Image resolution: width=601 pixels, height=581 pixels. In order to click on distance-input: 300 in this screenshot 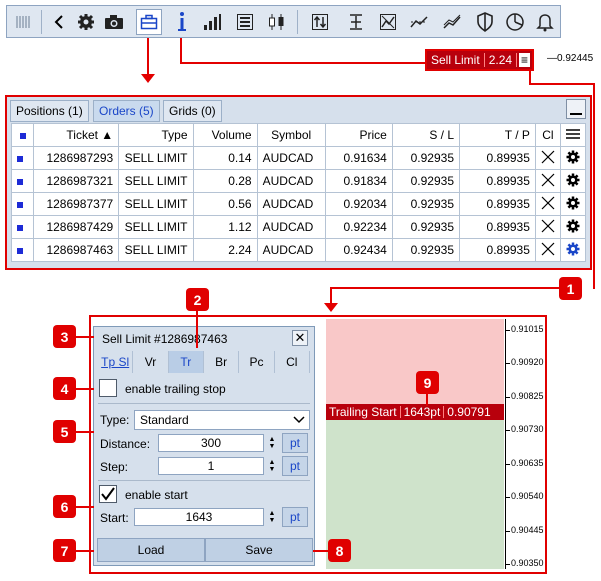, I will do `click(211, 443)`.